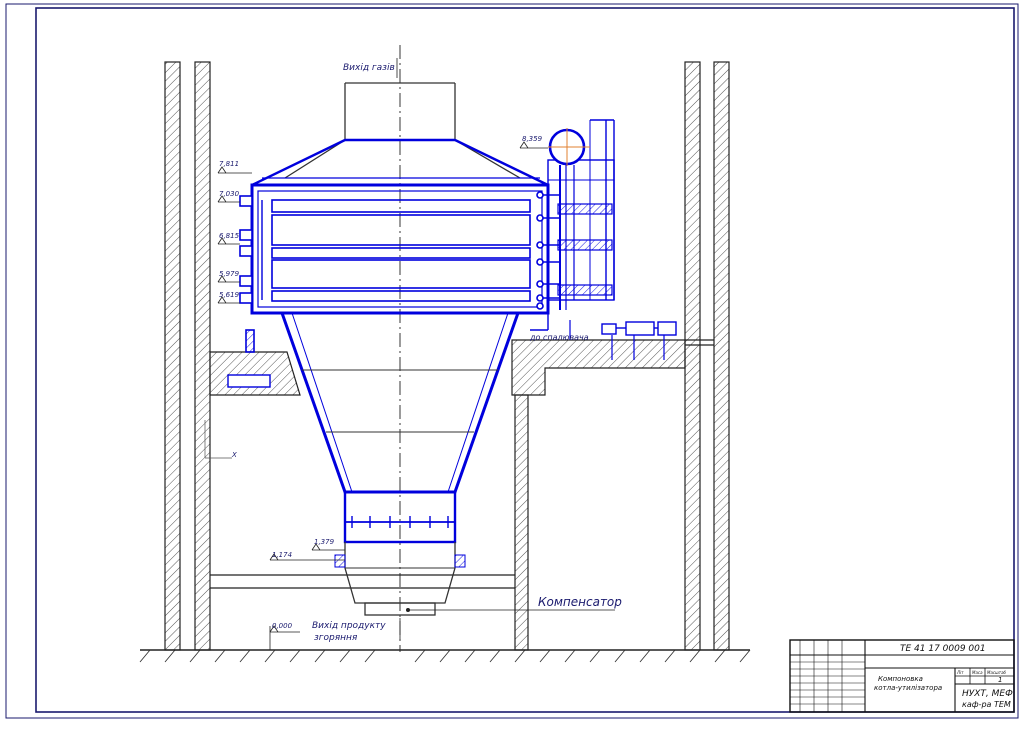 This screenshot has height=750, width=1024. Describe the element at coordinates (229, 274) in the screenshot. I see `level-label-5979: 5,979` at that location.